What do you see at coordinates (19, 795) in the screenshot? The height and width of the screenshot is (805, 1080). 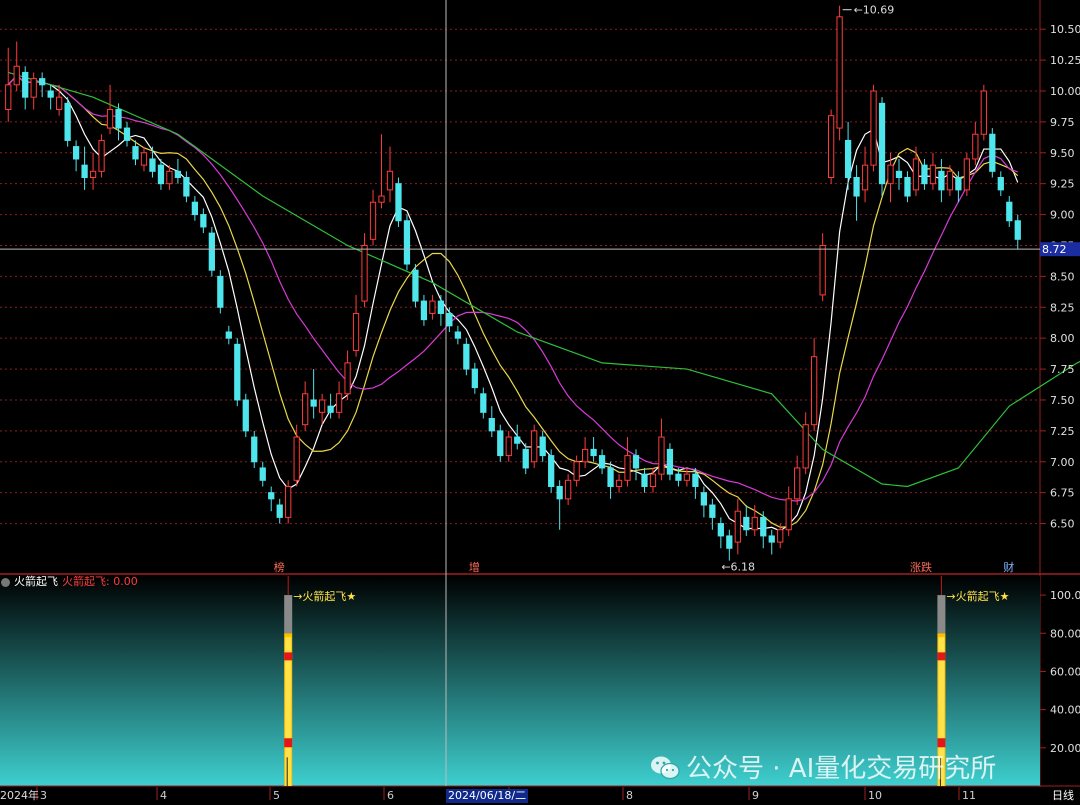 I see `date-start-label: 2024年` at bounding box center [19, 795].